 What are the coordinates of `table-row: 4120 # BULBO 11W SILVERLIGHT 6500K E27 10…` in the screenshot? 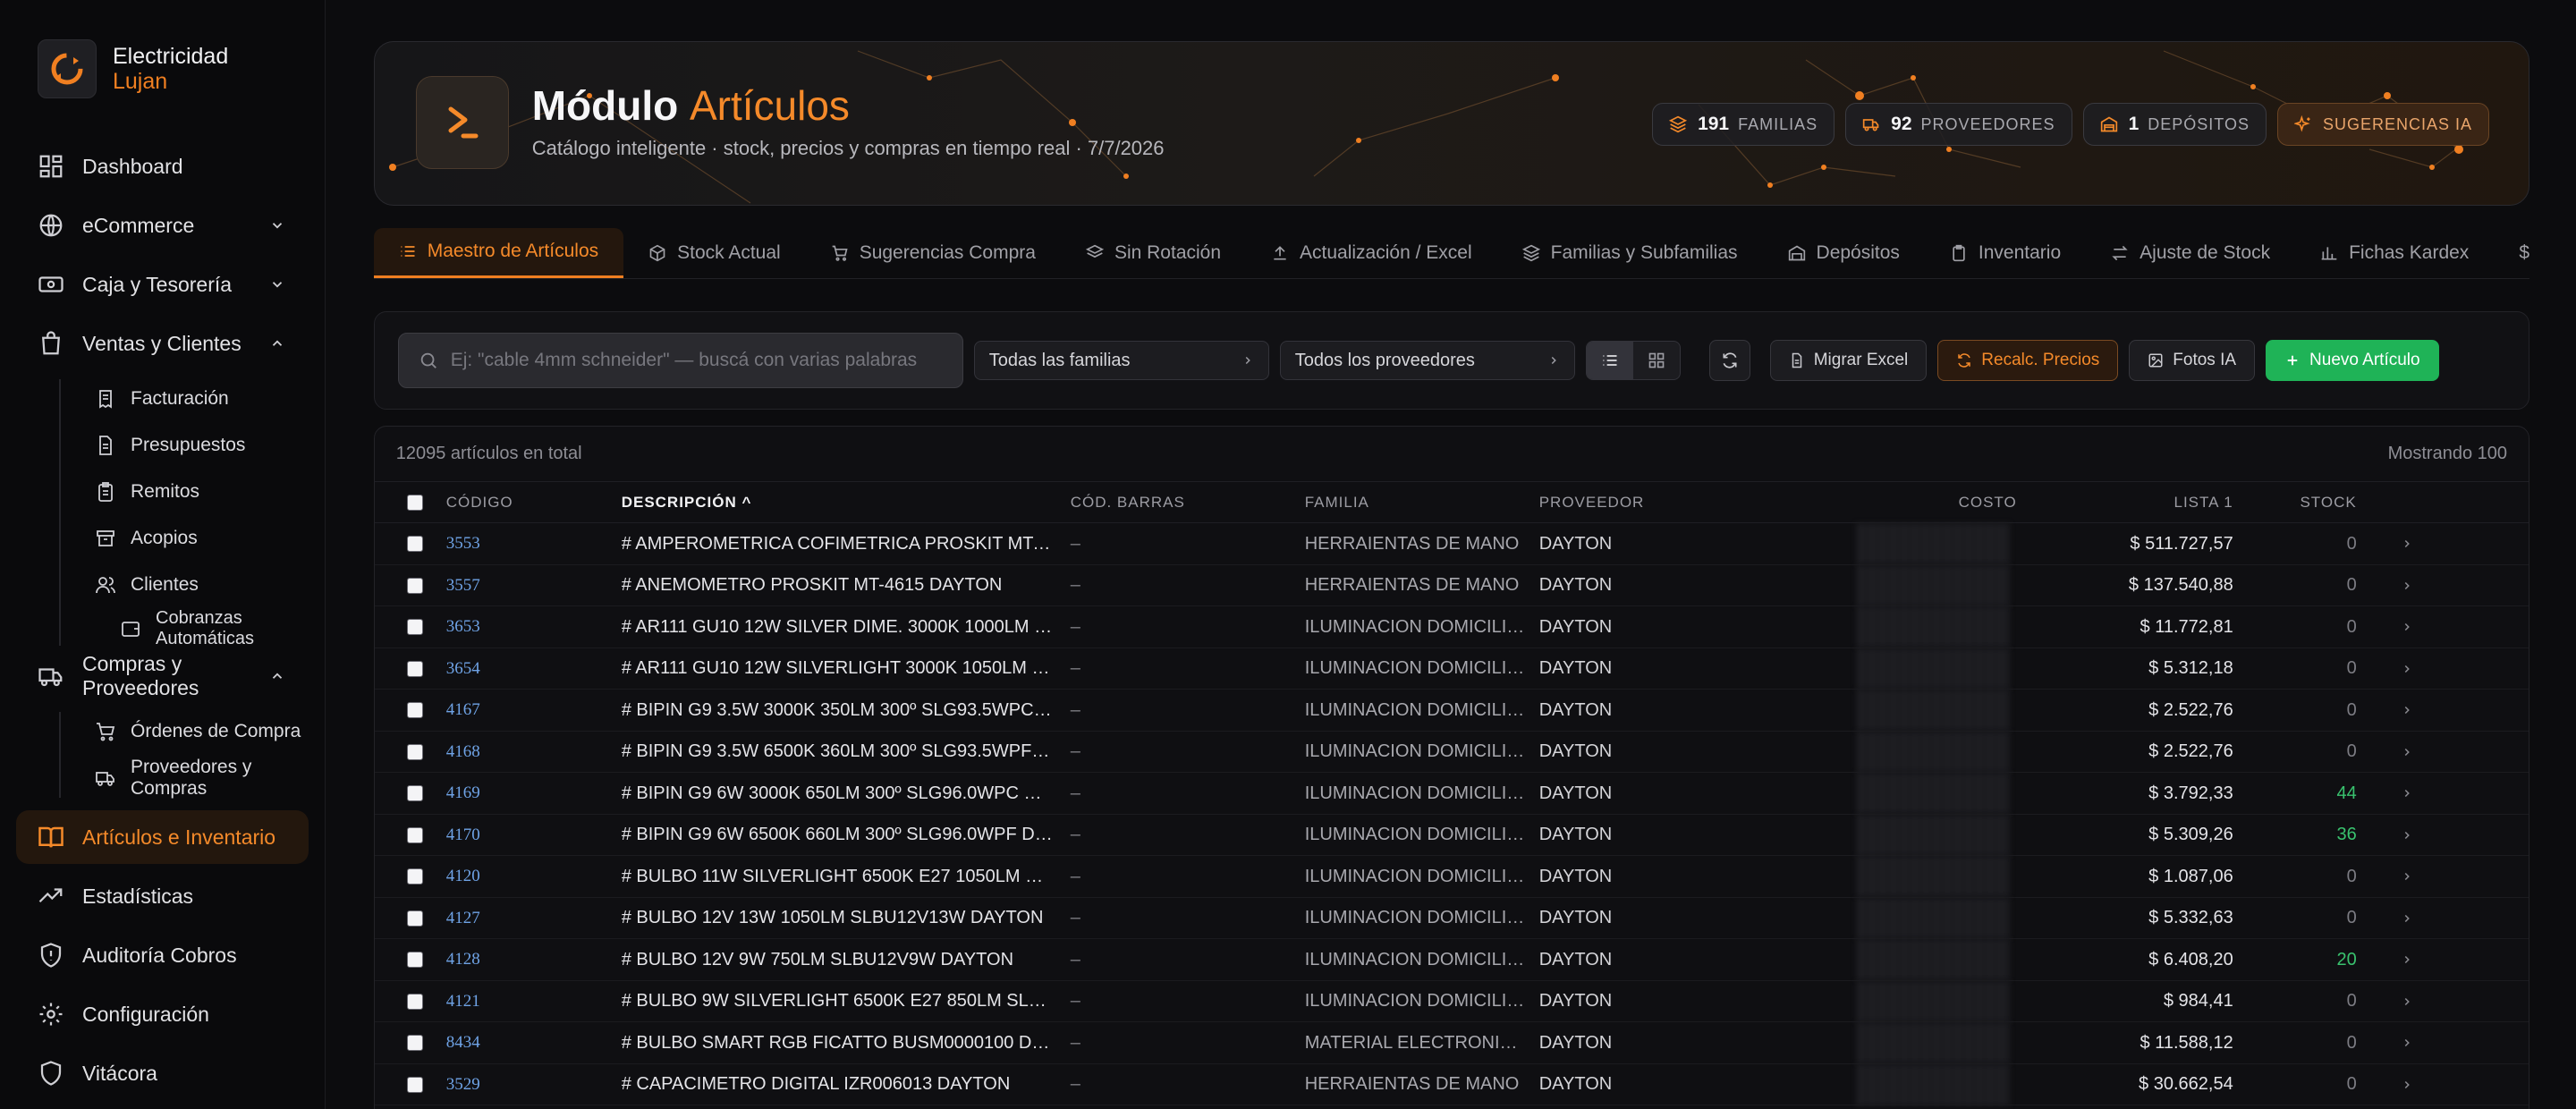 It's located at (1451, 877).